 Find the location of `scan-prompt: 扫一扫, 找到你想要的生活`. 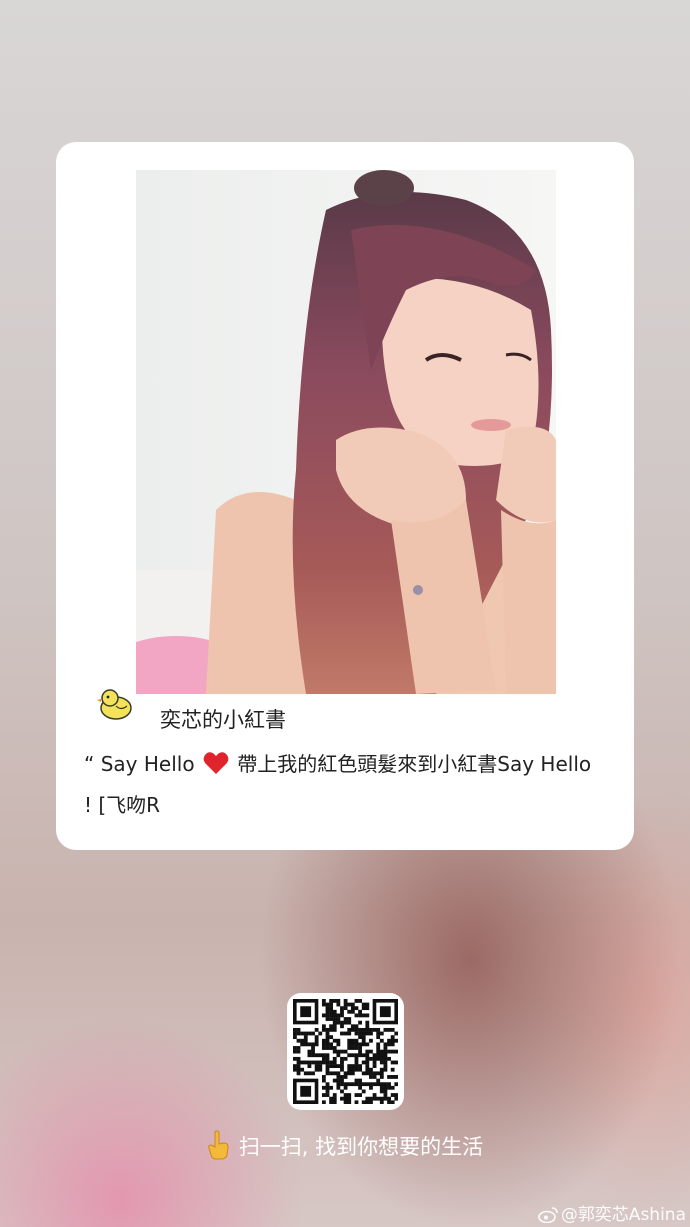

scan-prompt: 扫一扫, 找到你想要的生活 is located at coordinates (345, 1147).